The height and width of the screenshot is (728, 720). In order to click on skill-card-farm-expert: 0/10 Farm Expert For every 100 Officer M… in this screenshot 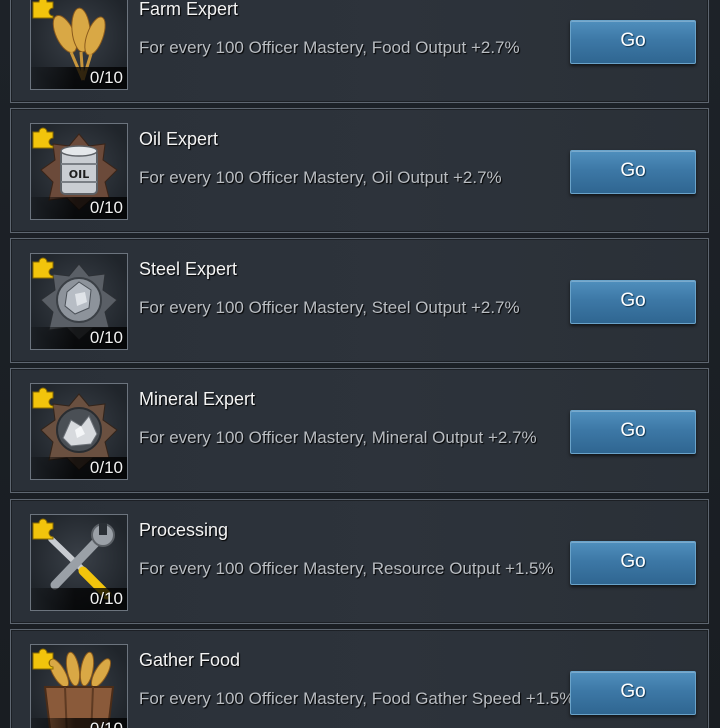, I will do `click(359, 51)`.